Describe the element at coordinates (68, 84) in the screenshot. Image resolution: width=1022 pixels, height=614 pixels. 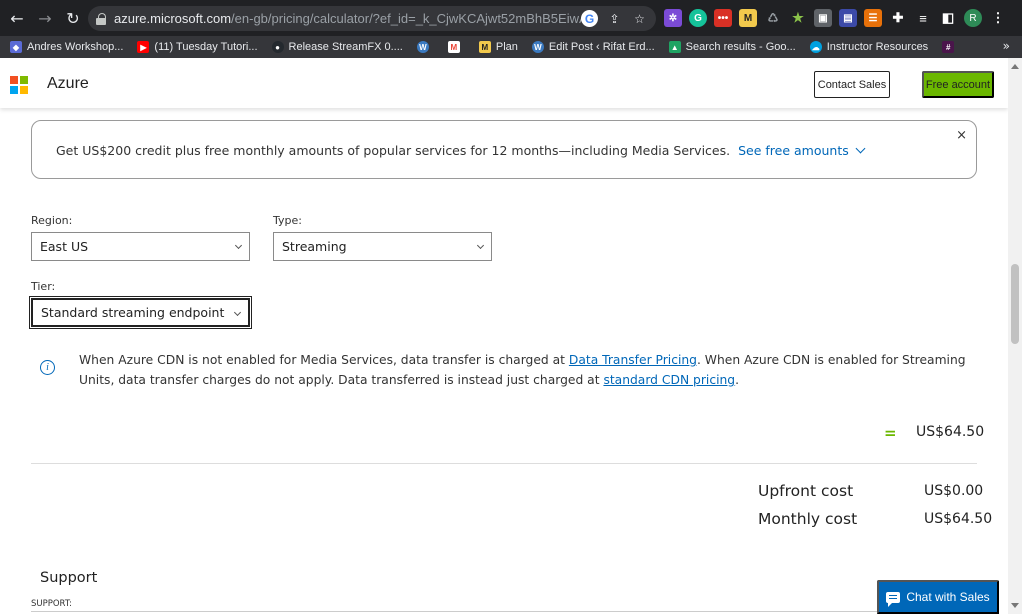
I see `brand-name: Azure` at that location.